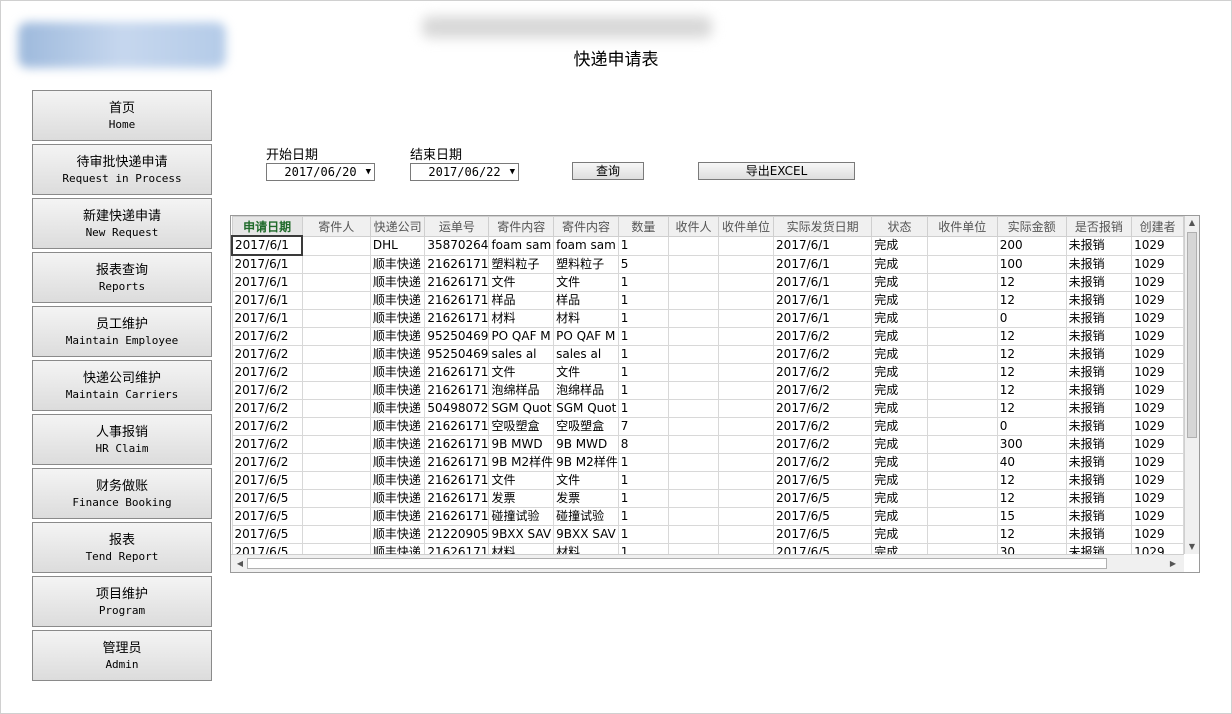 This screenshot has height=714, width=1232. Describe the element at coordinates (1157, 226) in the screenshot. I see `column-header: 创建者` at that location.